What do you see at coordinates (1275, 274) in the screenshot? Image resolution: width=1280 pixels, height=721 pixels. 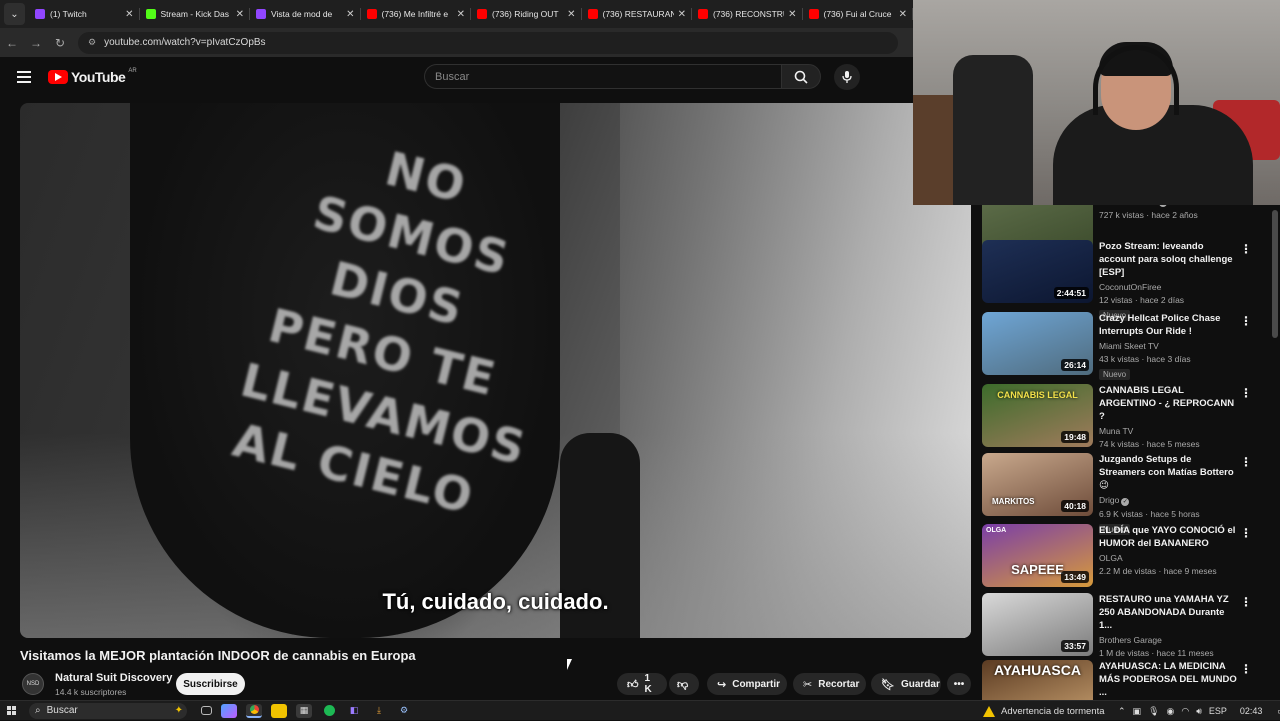 I see `scrollbar-thumb` at bounding box center [1275, 274].